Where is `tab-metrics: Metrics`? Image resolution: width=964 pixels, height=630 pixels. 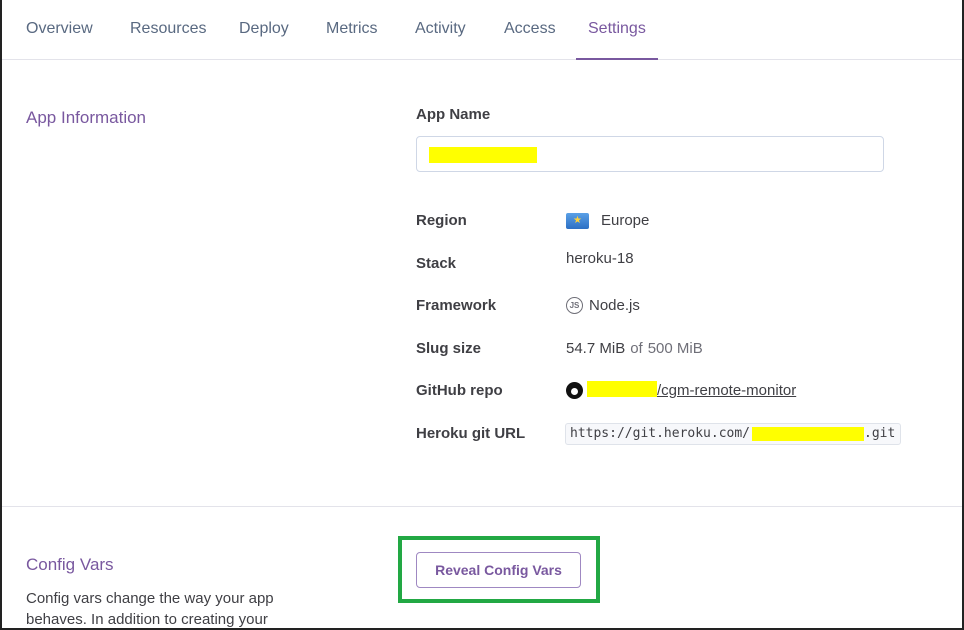
tab-metrics: Metrics is located at coordinates (352, 29).